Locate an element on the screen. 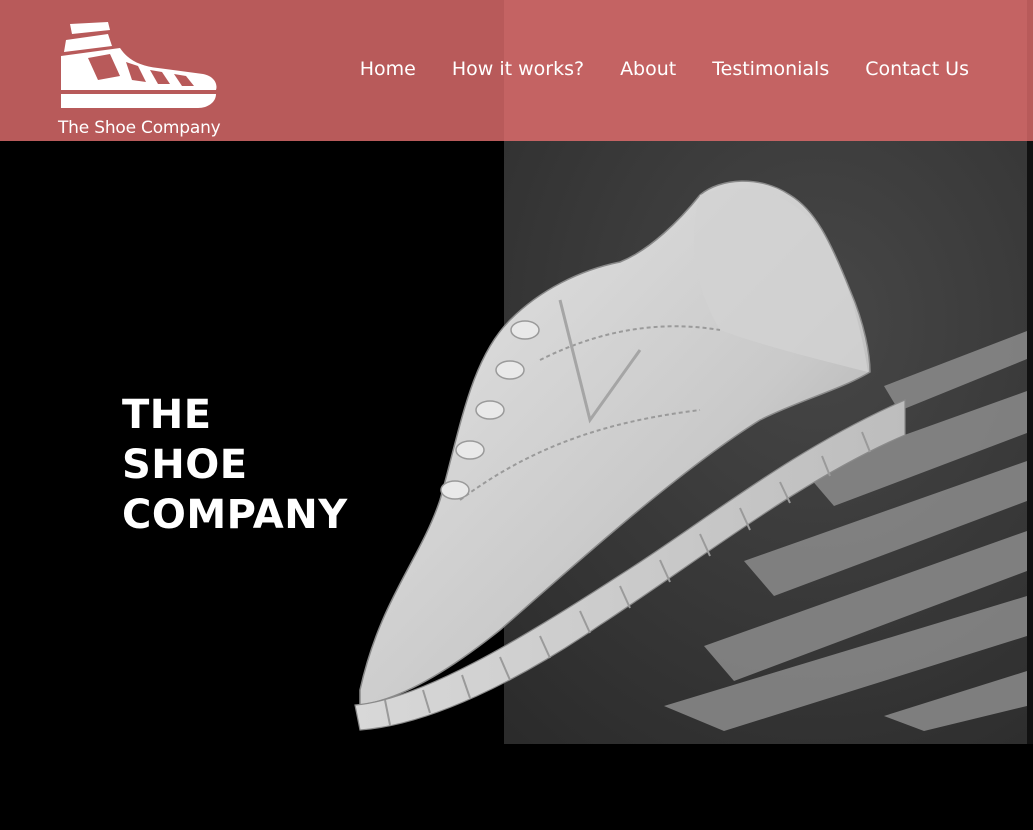 Image resolution: width=1033 pixels, height=830 pixels. brand-logo: The Shoe Company is located at coordinates (139, 78).